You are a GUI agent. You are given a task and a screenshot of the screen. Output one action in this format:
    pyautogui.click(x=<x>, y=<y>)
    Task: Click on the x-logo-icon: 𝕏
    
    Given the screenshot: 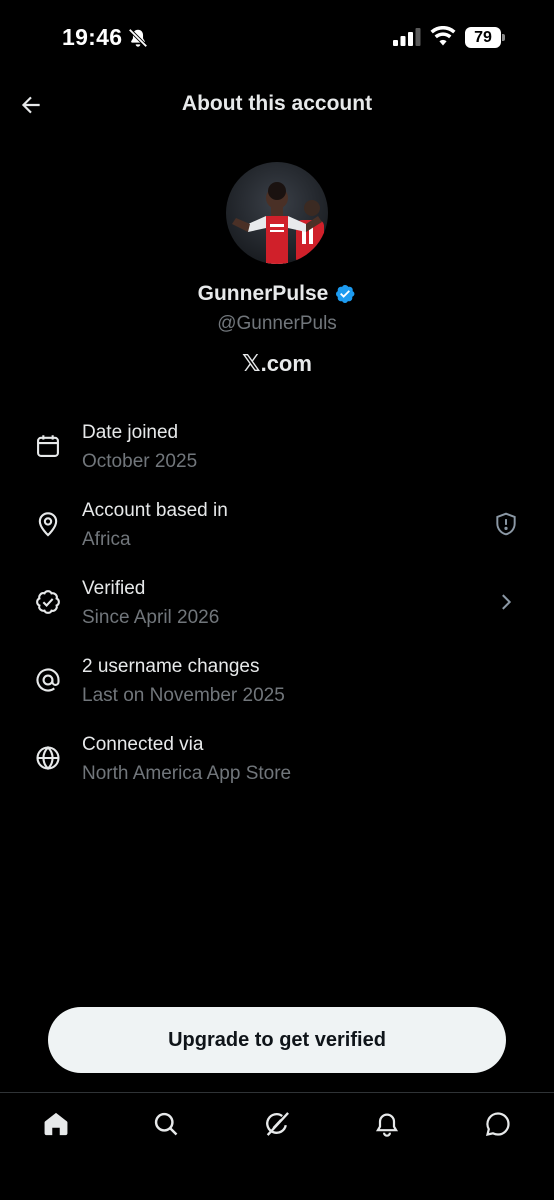 What is the action you would take?
    pyautogui.click(x=251, y=363)
    